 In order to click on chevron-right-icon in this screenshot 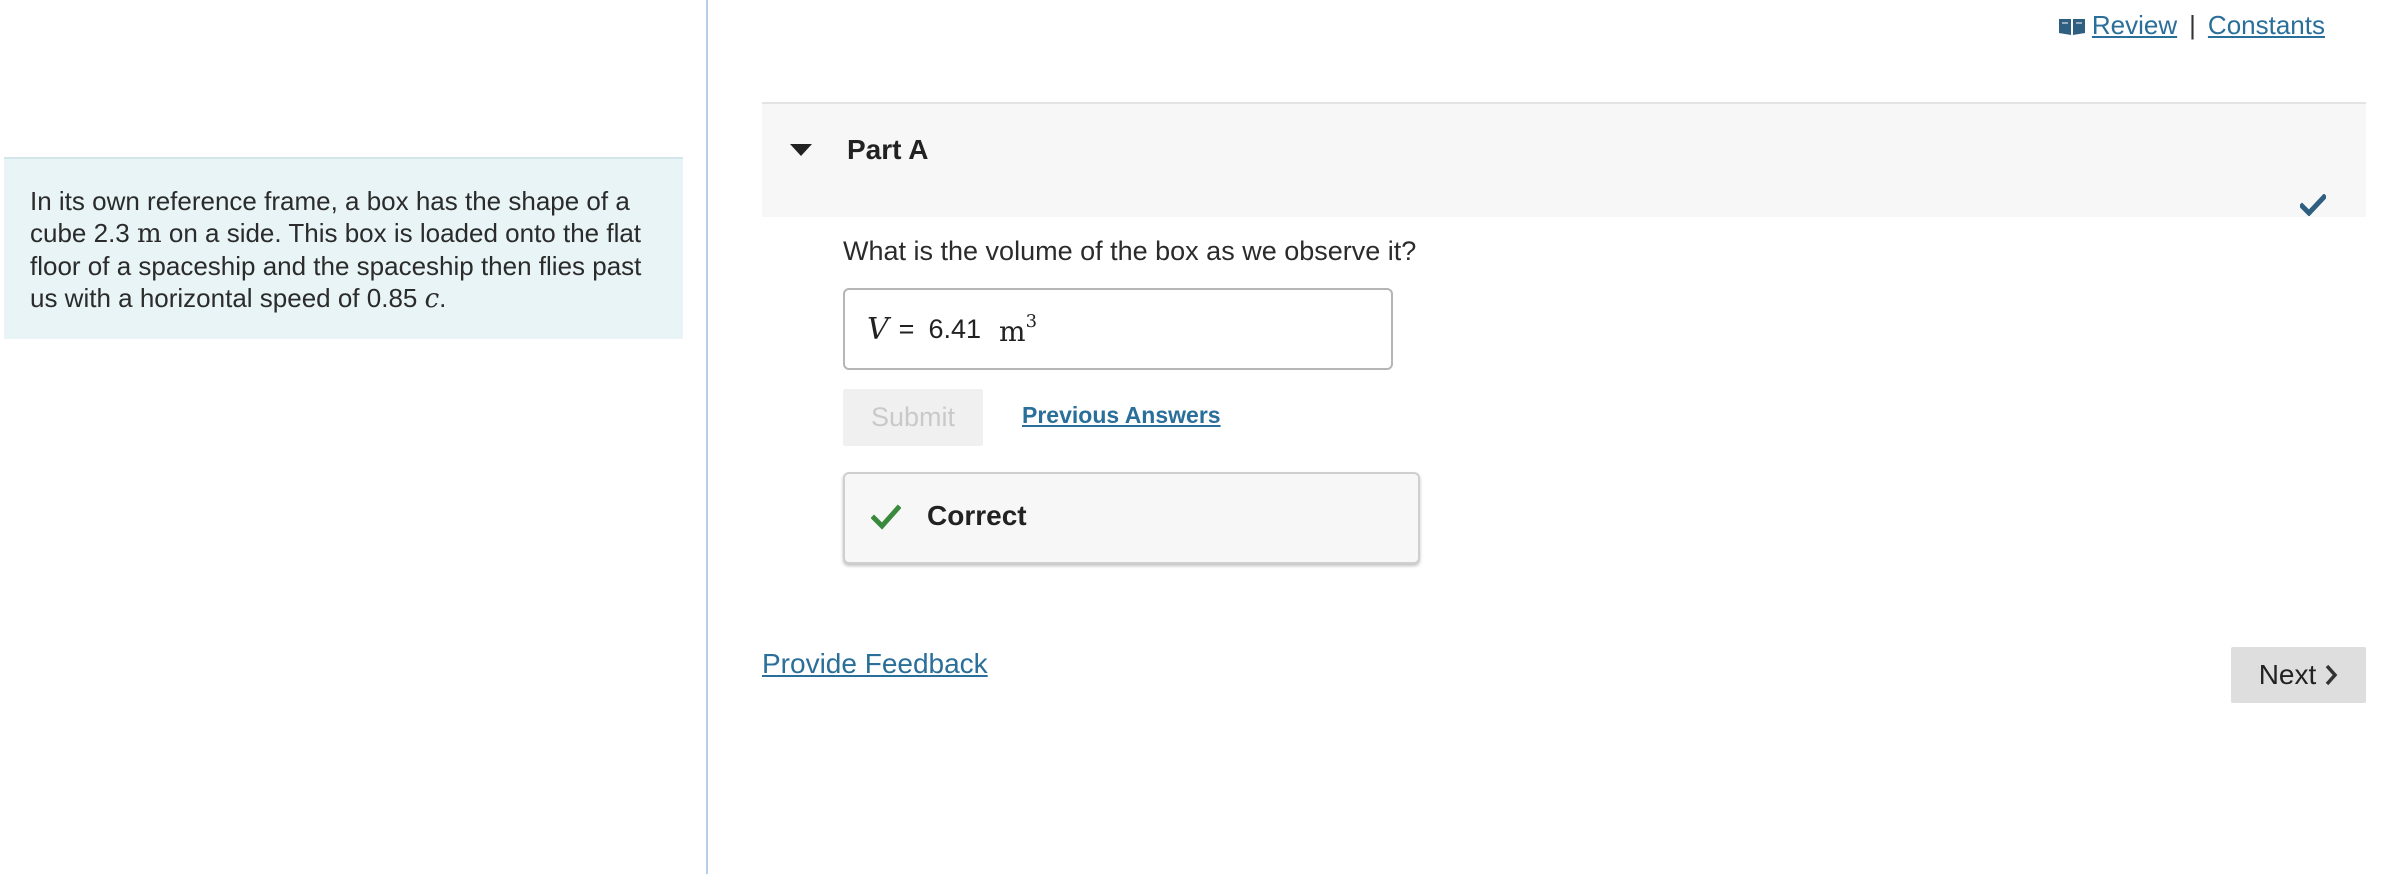, I will do `click(2331, 675)`.